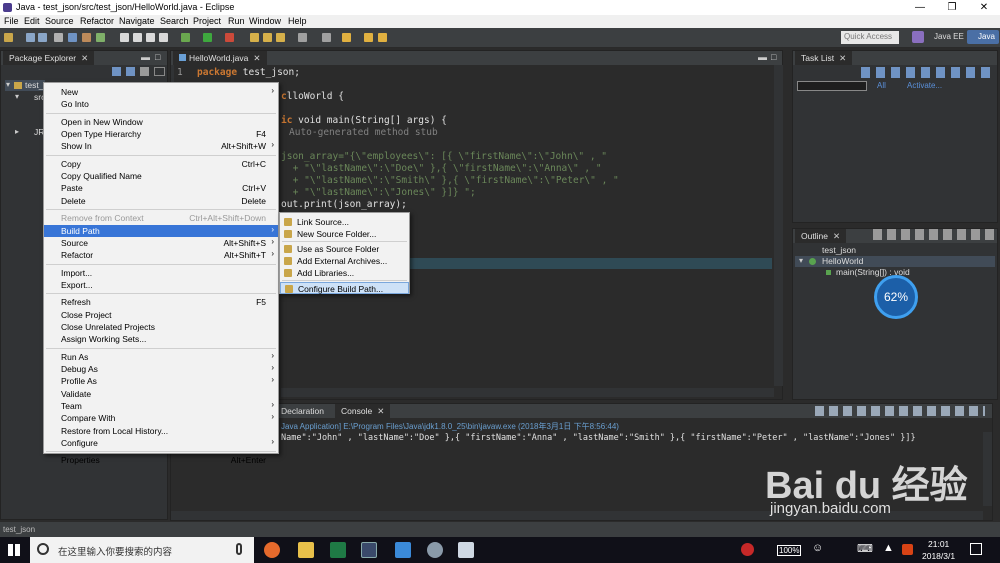  Describe the element at coordinates (185, 37) in the screenshot. I see `debug-icon` at that location.